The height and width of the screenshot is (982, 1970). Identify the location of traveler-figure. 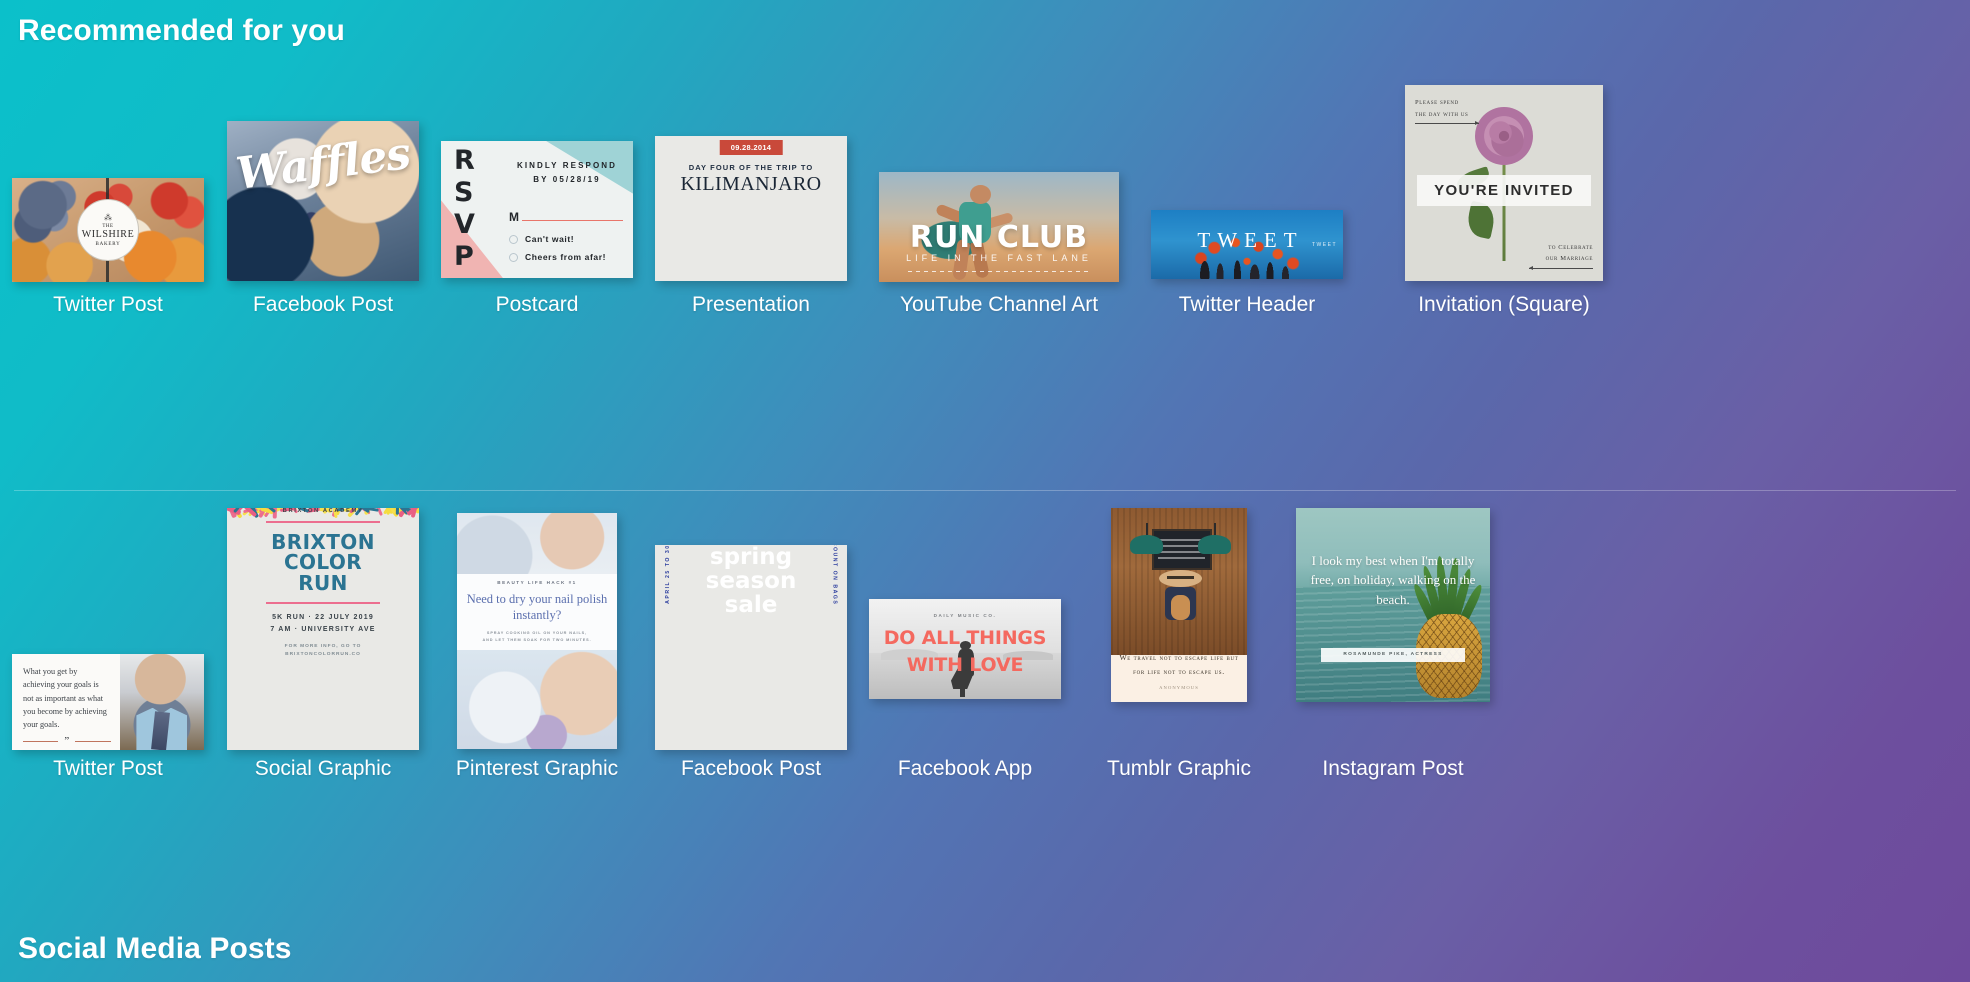
(1180, 595).